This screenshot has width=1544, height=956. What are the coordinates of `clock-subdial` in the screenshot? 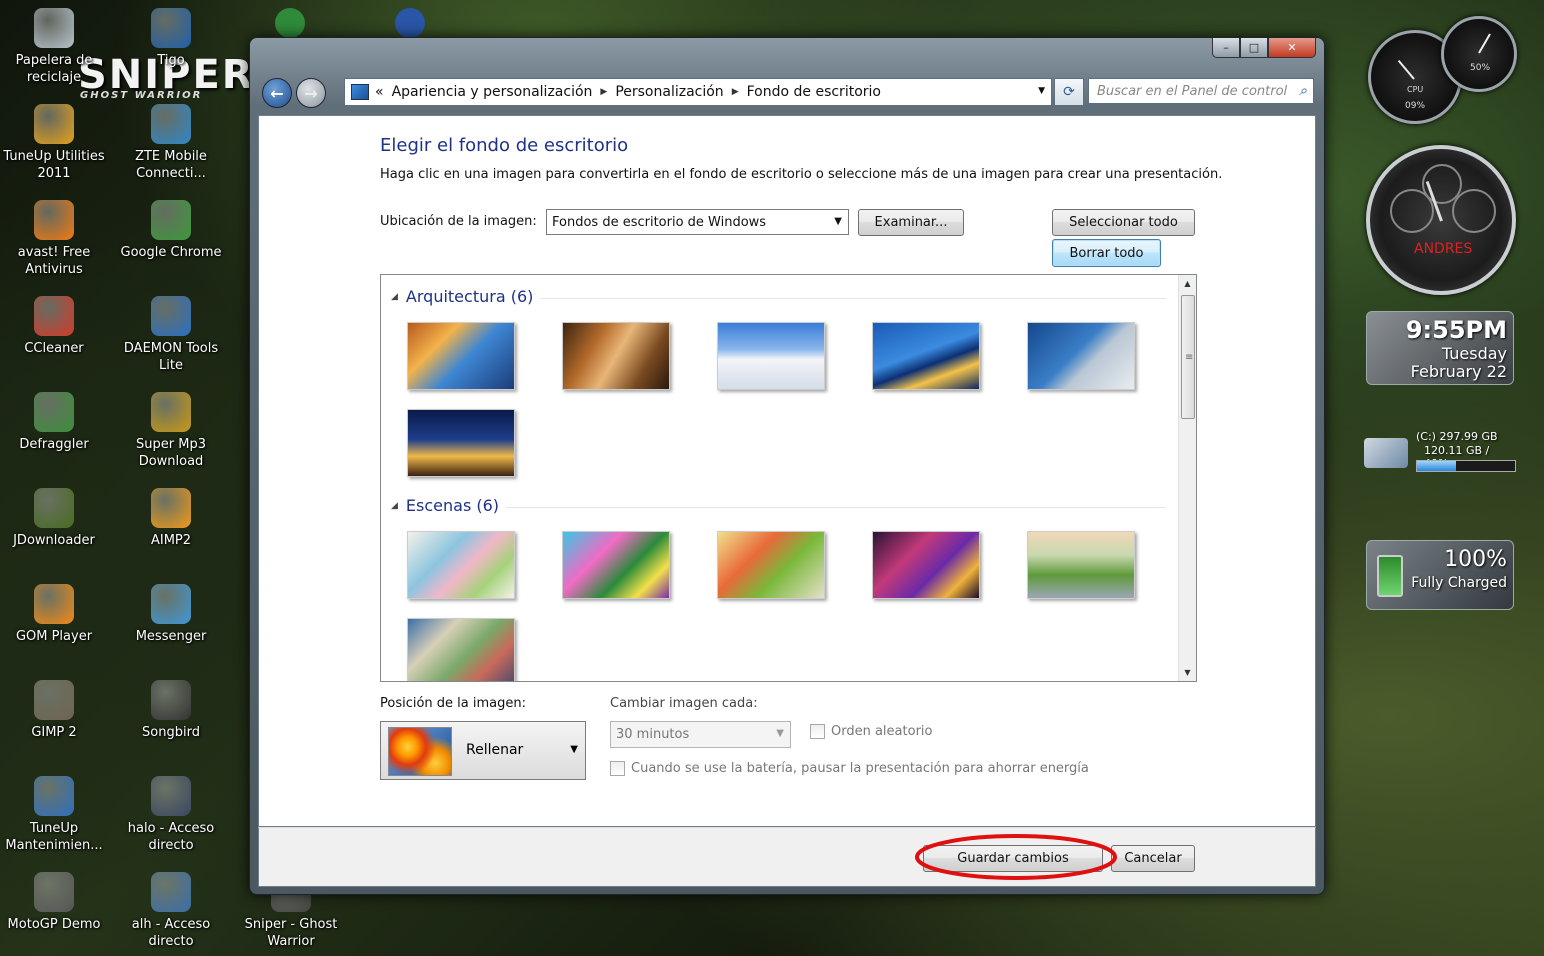 It's located at (1474, 211).